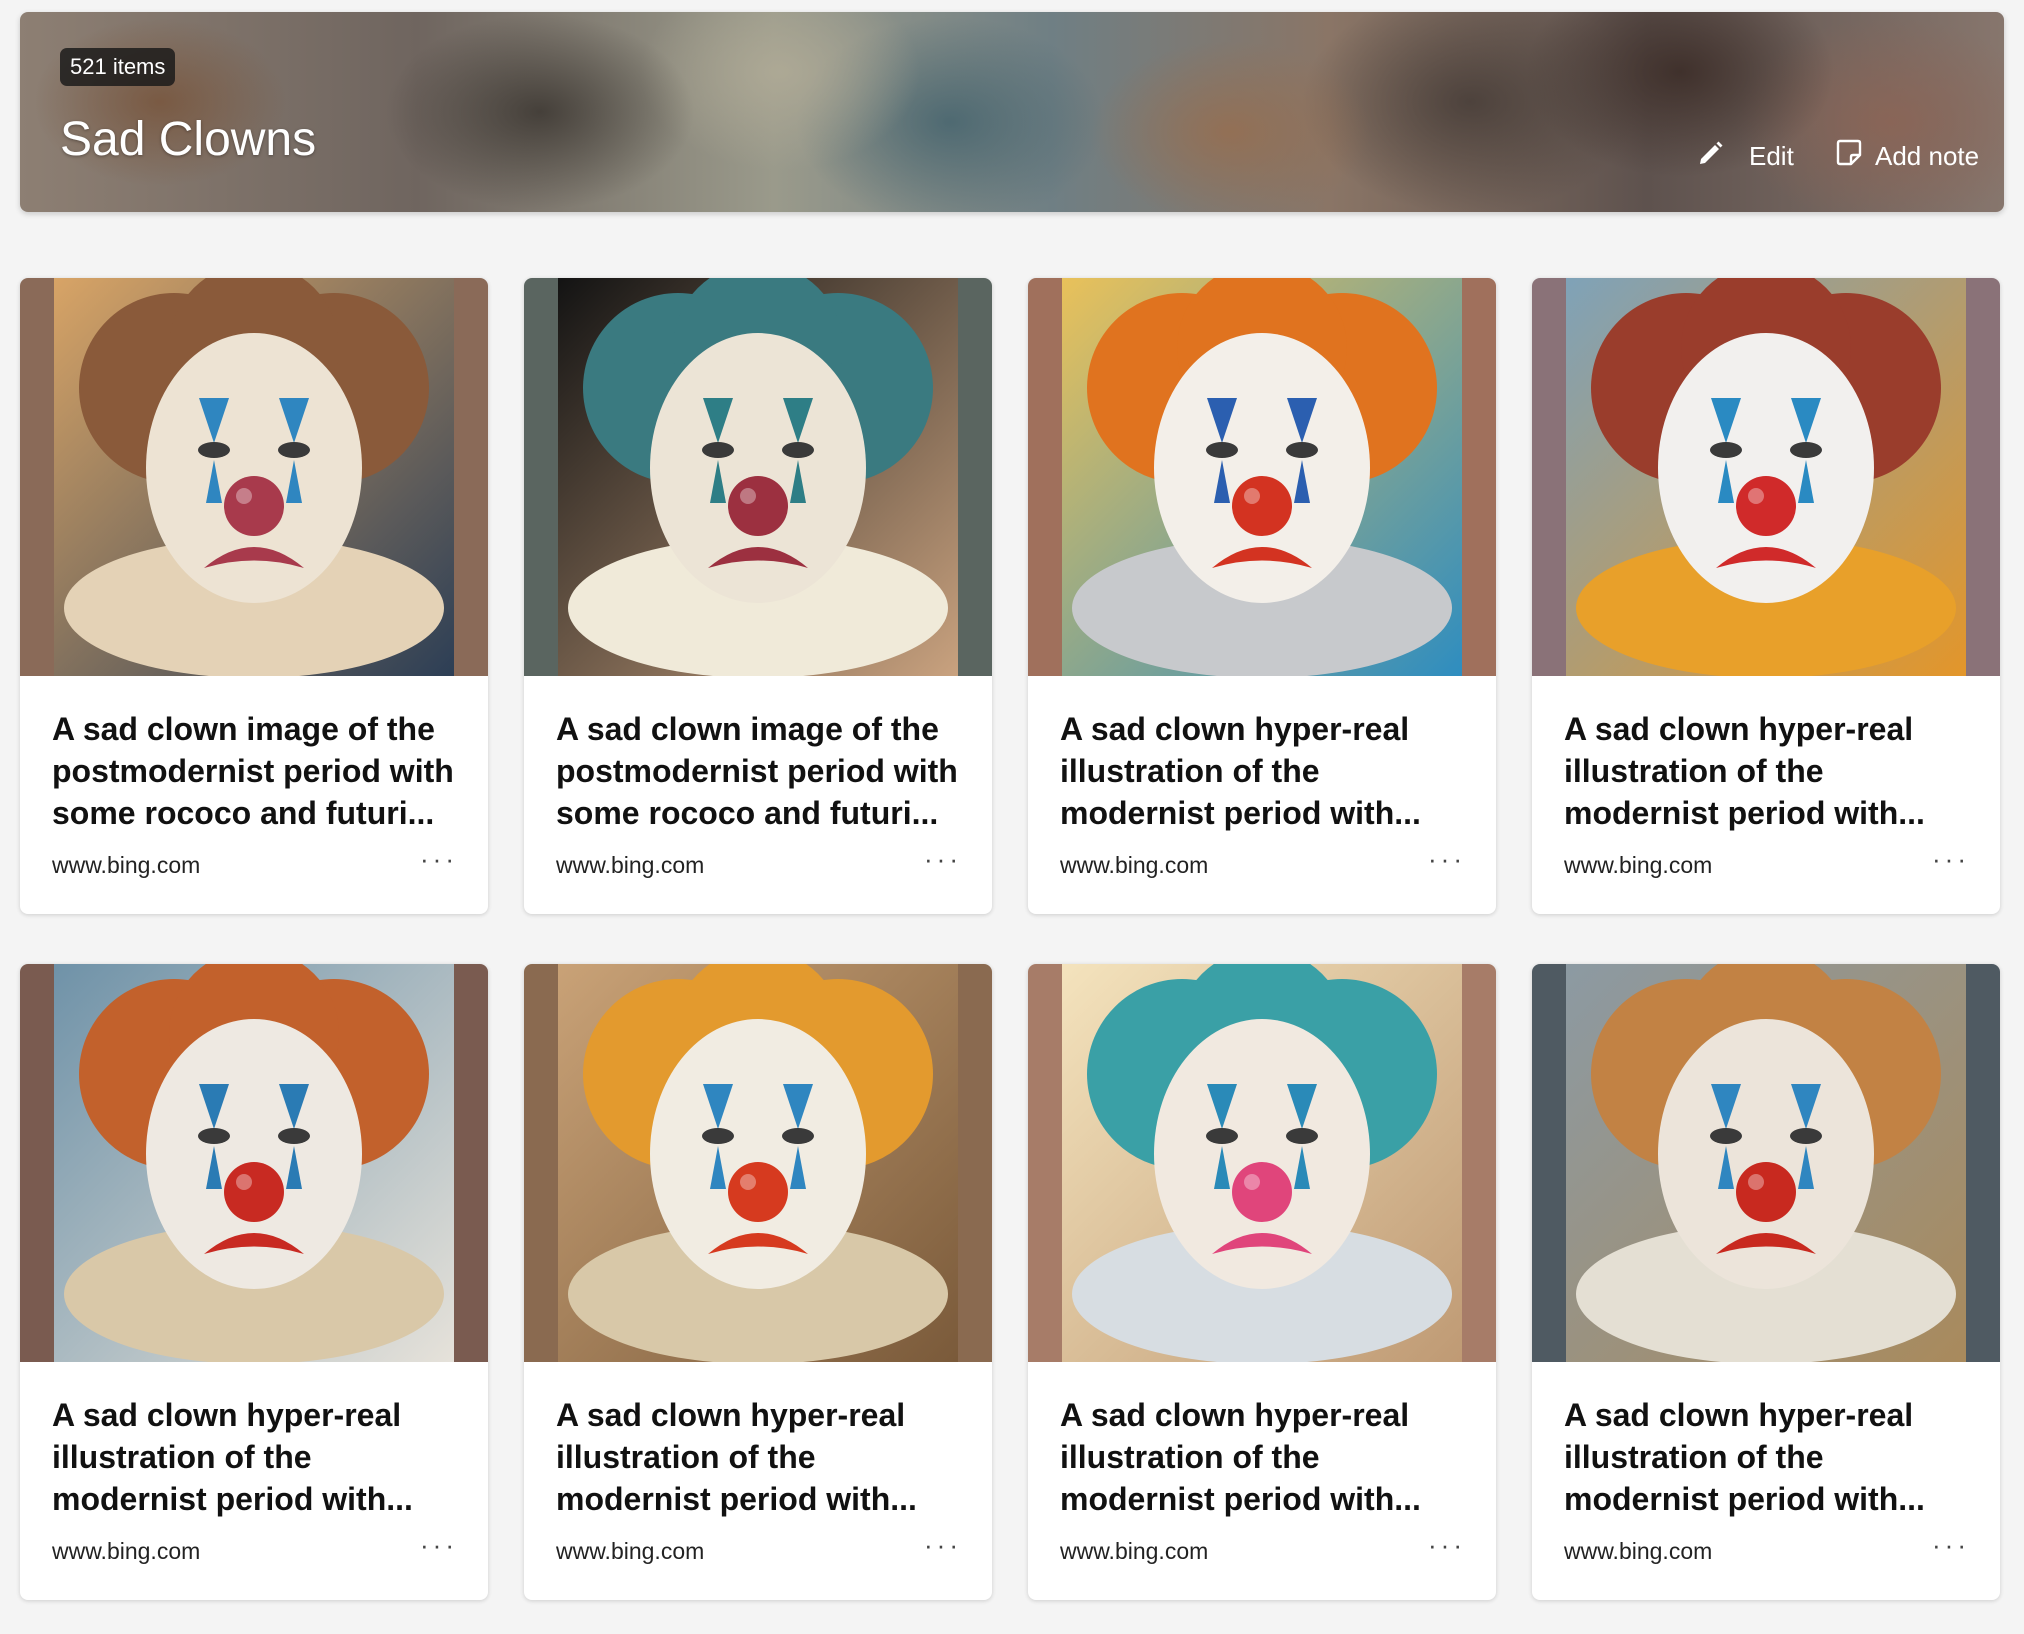 The image size is (2024, 1634). I want to click on add-note-button: Add note, so click(1906, 156).